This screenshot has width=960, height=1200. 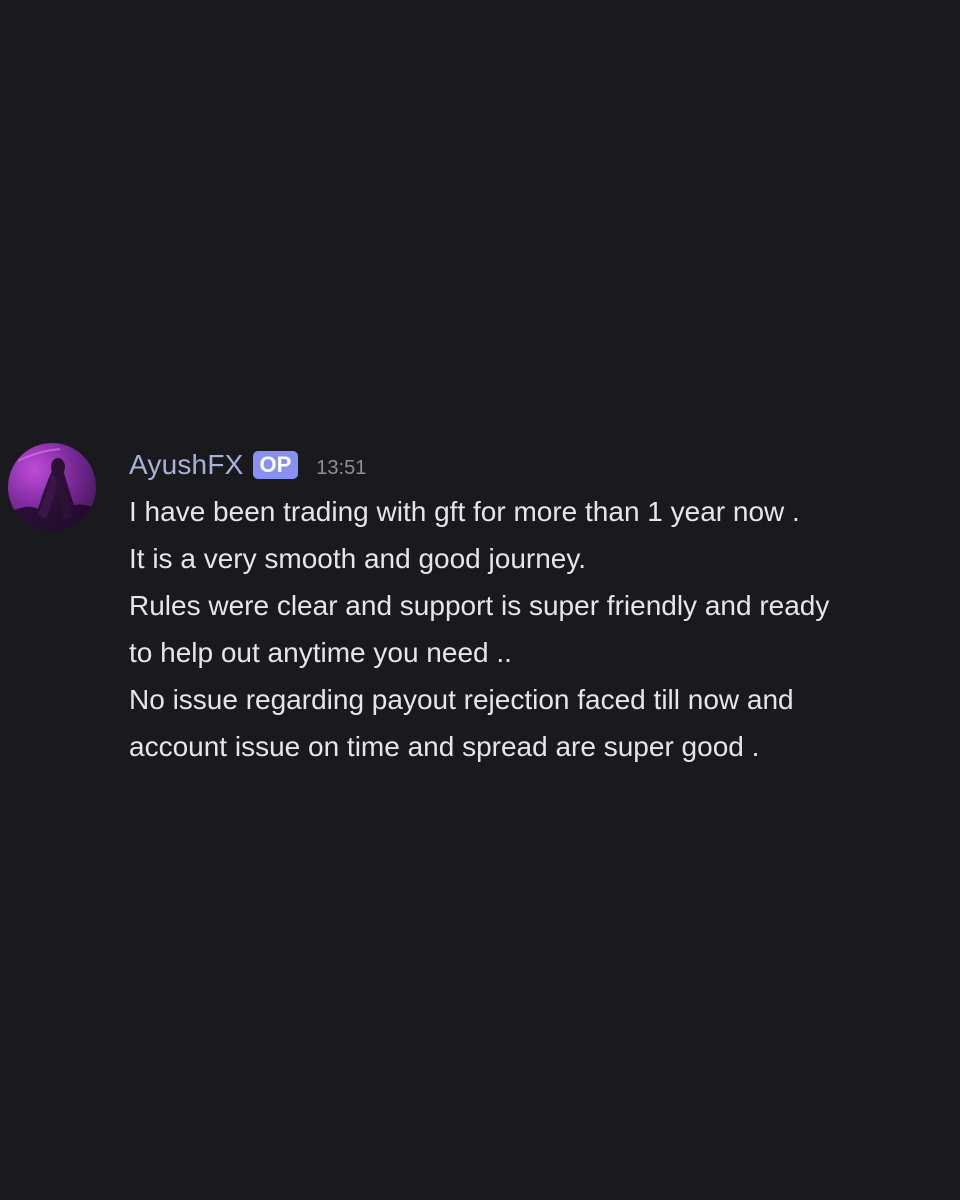 What do you see at coordinates (247, 465) in the screenshot?
I see `message-header: AyushFX OP 13:51` at bounding box center [247, 465].